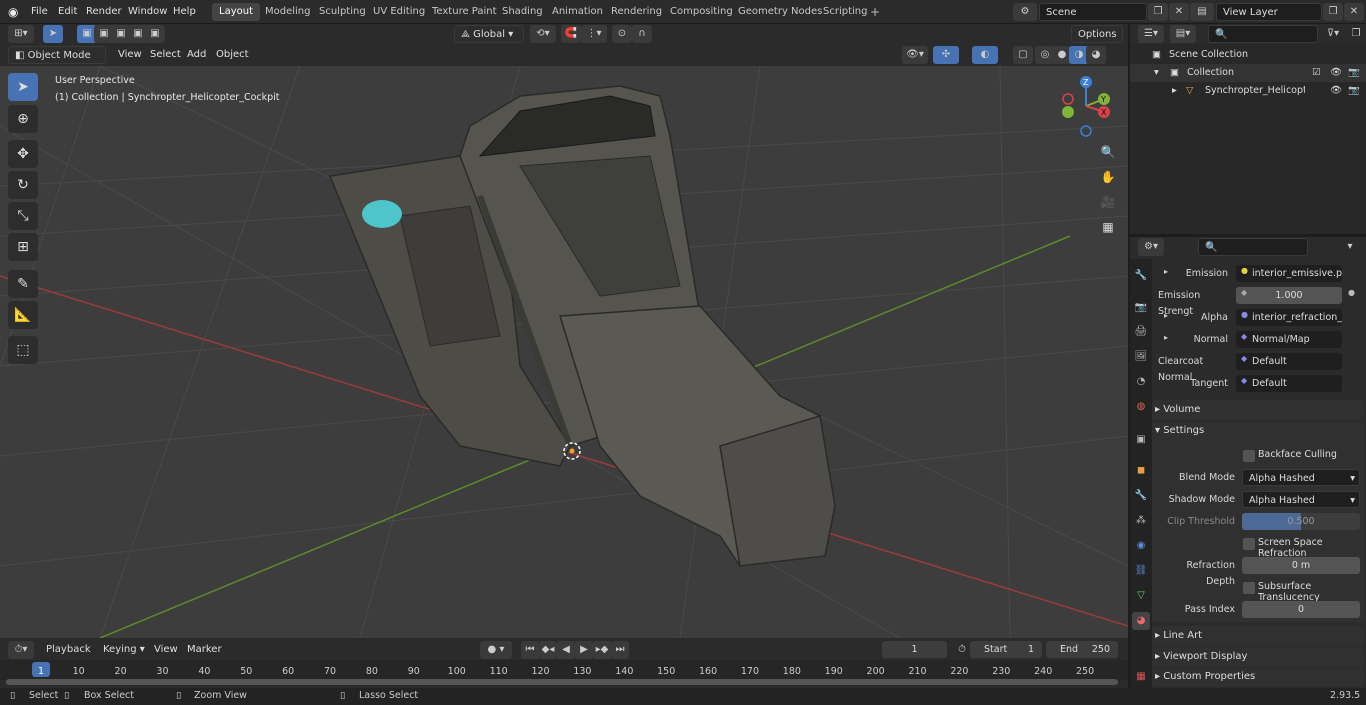 The width and height of the screenshot is (1366, 705). What do you see at coordinates (1248, 73) in the screenshot?
I see `outliner-row-collection: ▾ ▣ Collection ☑ 👁 📷` at bounding box center [1248, 73].